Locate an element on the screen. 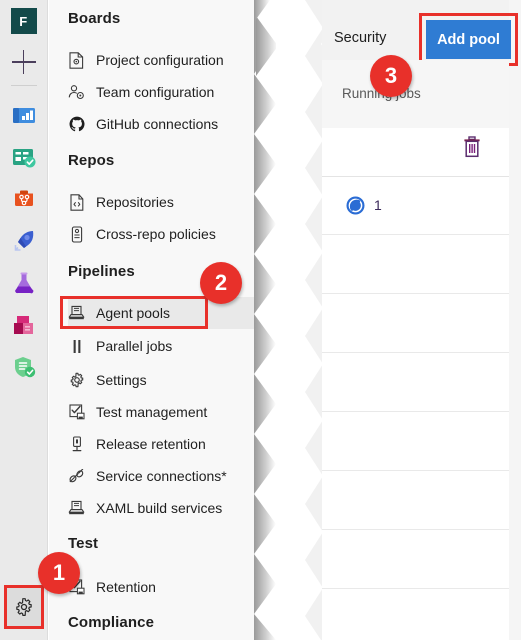  org-logo: F is located at coordinates (23, 21).